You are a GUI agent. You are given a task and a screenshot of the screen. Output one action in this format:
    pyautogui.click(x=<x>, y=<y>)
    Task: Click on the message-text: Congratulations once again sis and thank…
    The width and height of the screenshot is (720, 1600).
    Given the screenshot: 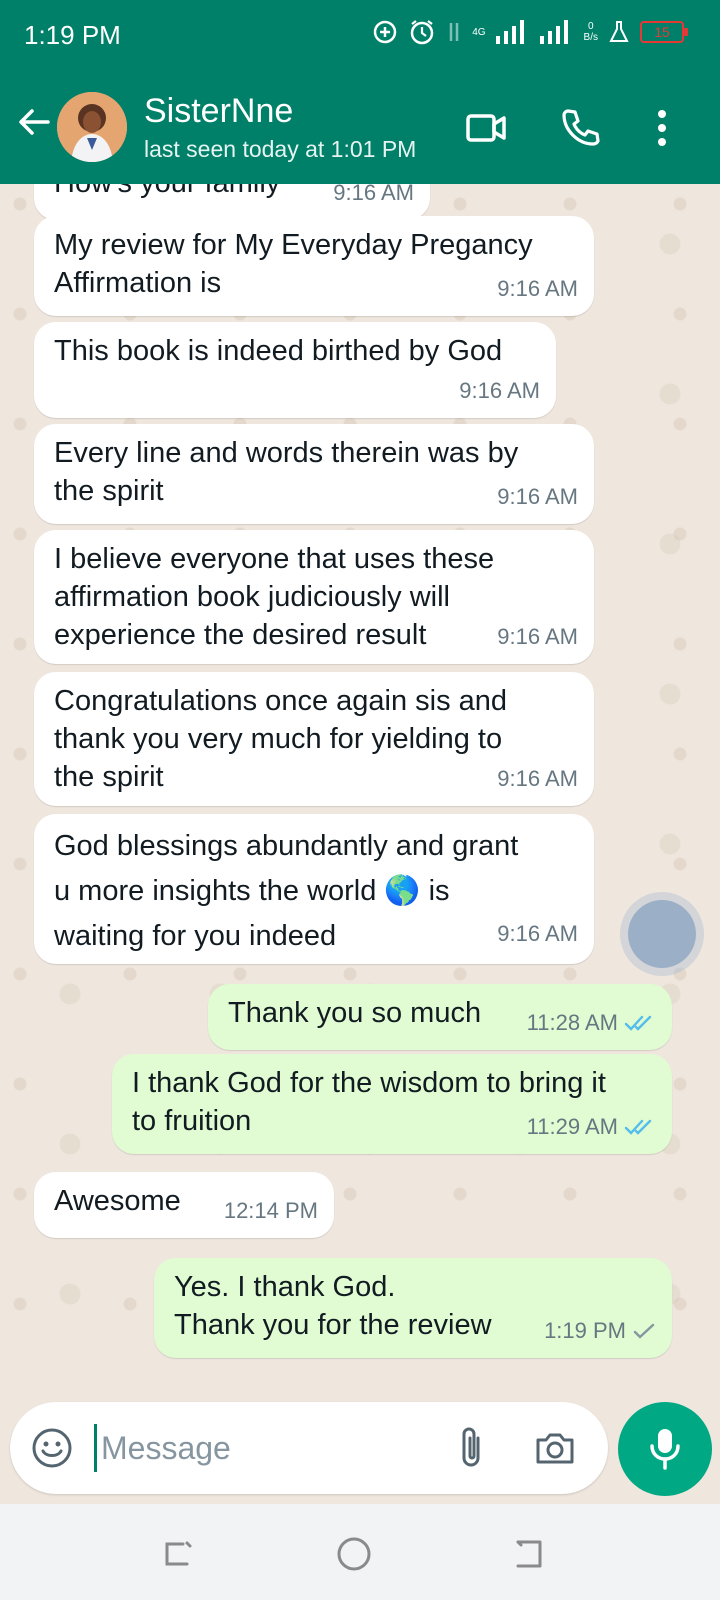 What is the action you would take?
    pyautogui.click(x=281, y=739)
    